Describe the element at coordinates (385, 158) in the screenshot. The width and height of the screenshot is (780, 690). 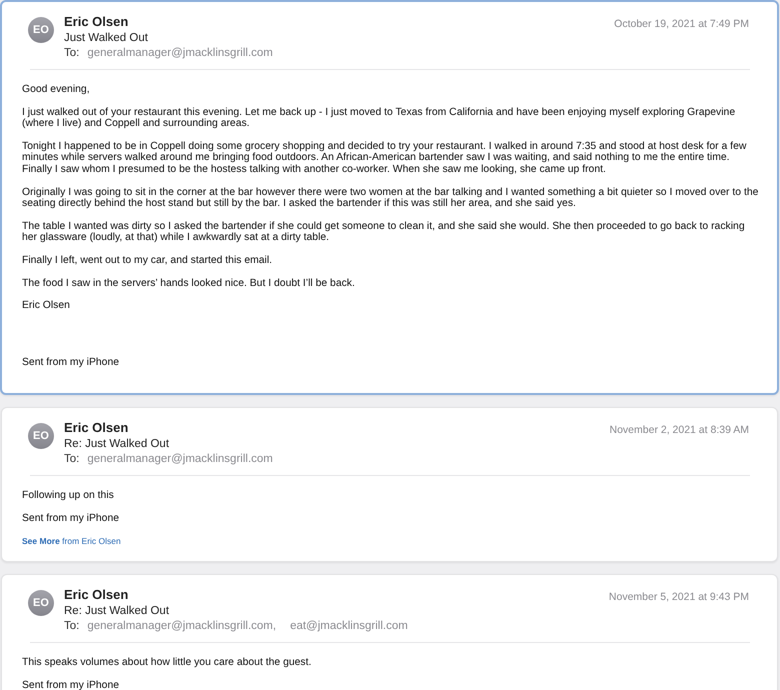
I see `message-paragraph: Tonight I happened to be in Coppell doing some grocery shopping and decided to try your restaurant. I walked in around 7:35 and stood at host desk for a few minutes while servers walked around me bringing food outdoors. An African-American bartender saw I was waiting, and said nothing to me the entire time. Finally I saw whom I presumed to be the hostess talking with another co-worker. When she saw me looking, she came up front.` at that location.